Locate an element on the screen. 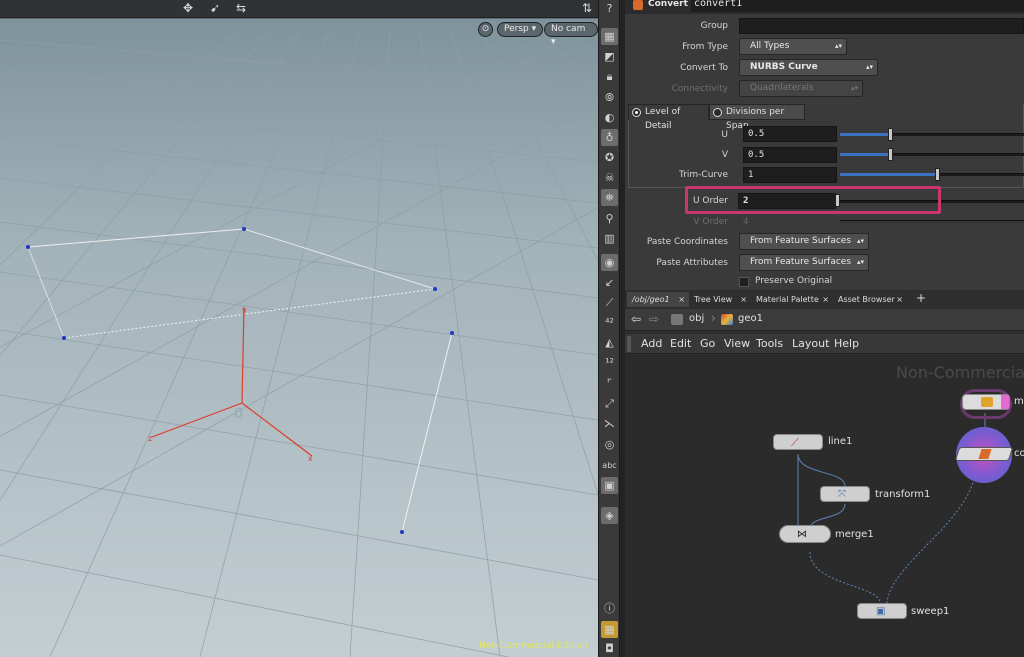 The image size is (1024, 657). light-bulb-icon: ✪ is located at coordinates (609, 157).